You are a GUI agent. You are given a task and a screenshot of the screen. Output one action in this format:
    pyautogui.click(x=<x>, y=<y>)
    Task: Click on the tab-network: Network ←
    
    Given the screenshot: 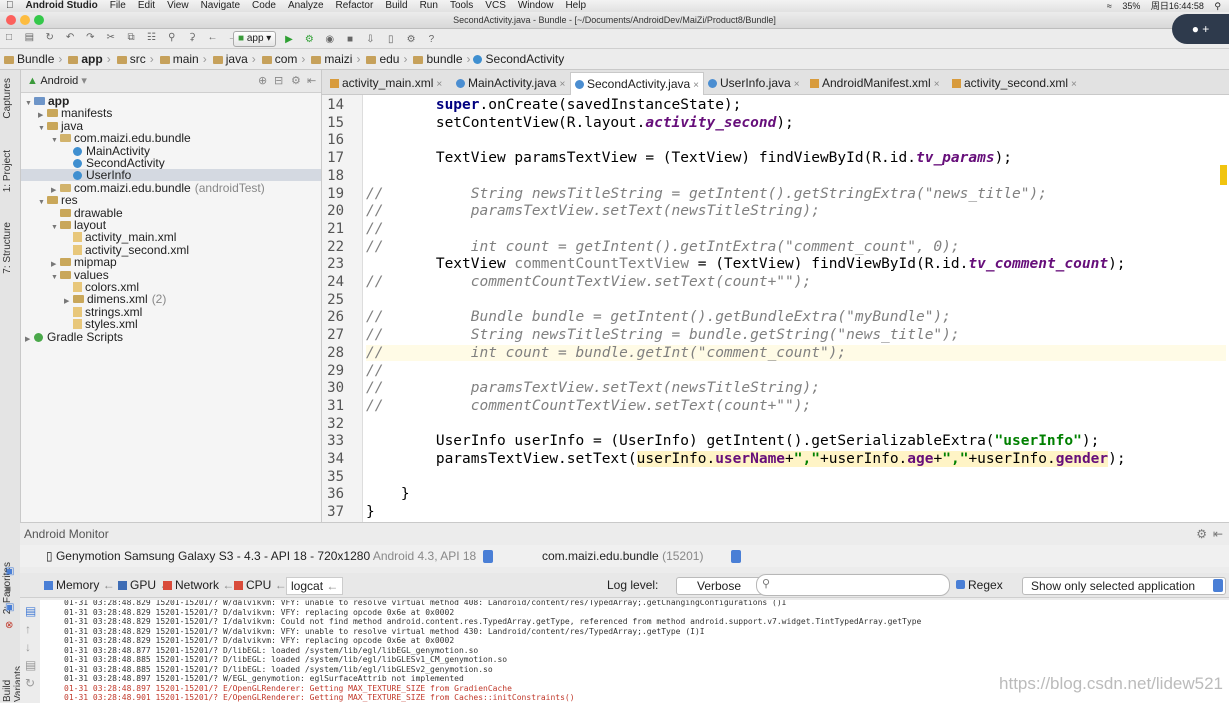 What is the action you would take?
    pyautogui.click(x=198, y=585)
    